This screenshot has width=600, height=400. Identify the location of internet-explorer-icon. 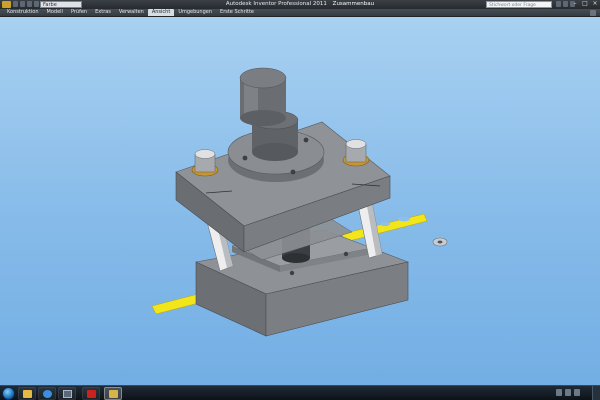
(47, 394).